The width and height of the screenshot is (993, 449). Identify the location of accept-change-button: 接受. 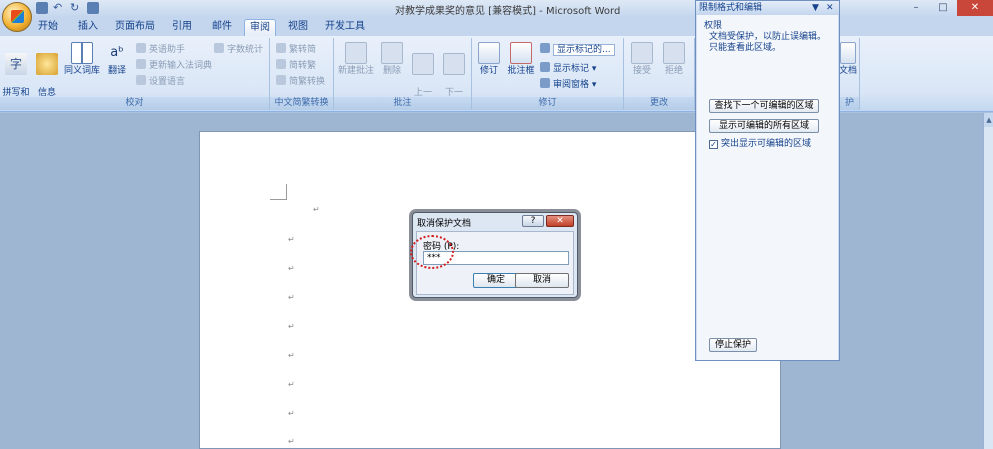
(642, 59).